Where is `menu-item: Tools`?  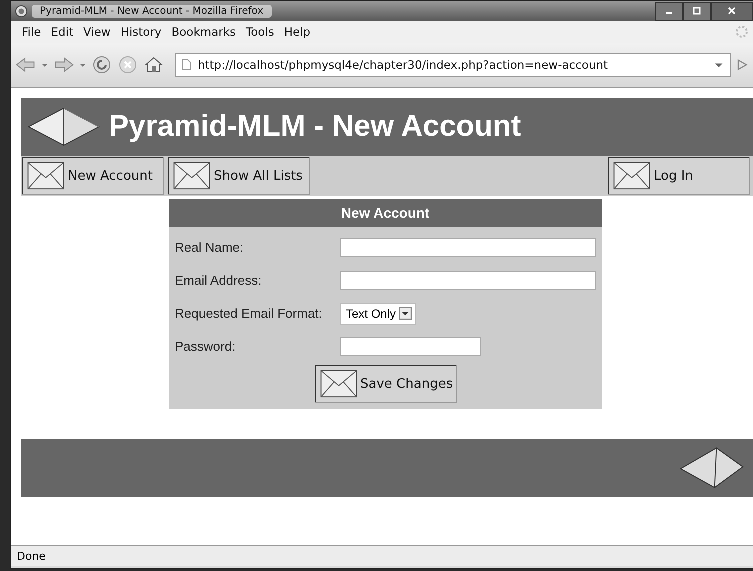 menu-item: Tools is located at coordinates (260, 32).